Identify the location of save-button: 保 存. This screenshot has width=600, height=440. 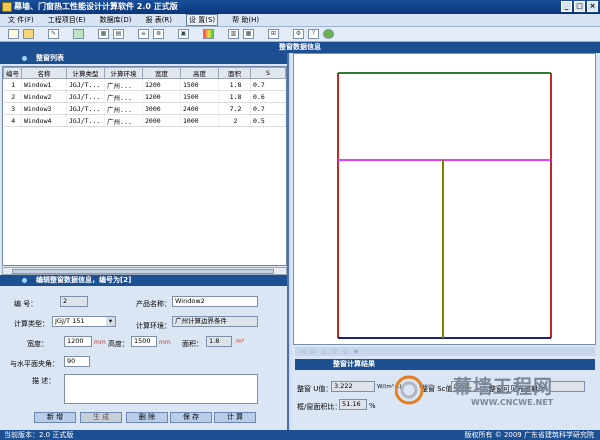
(191, 417).